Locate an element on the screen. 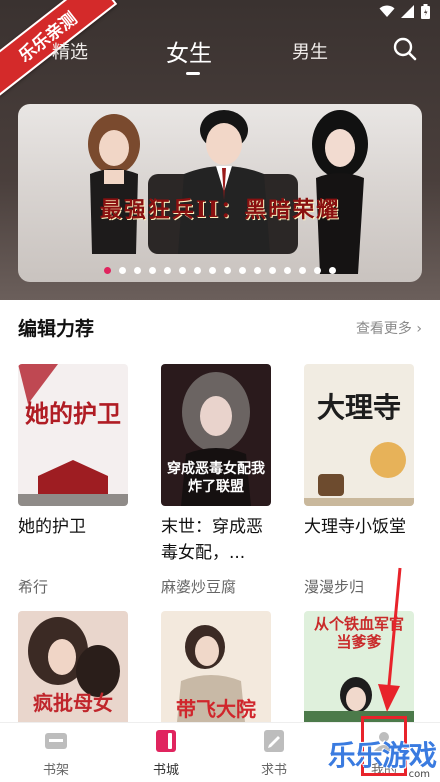  wifi-icon is located at coordinates (387, 11).